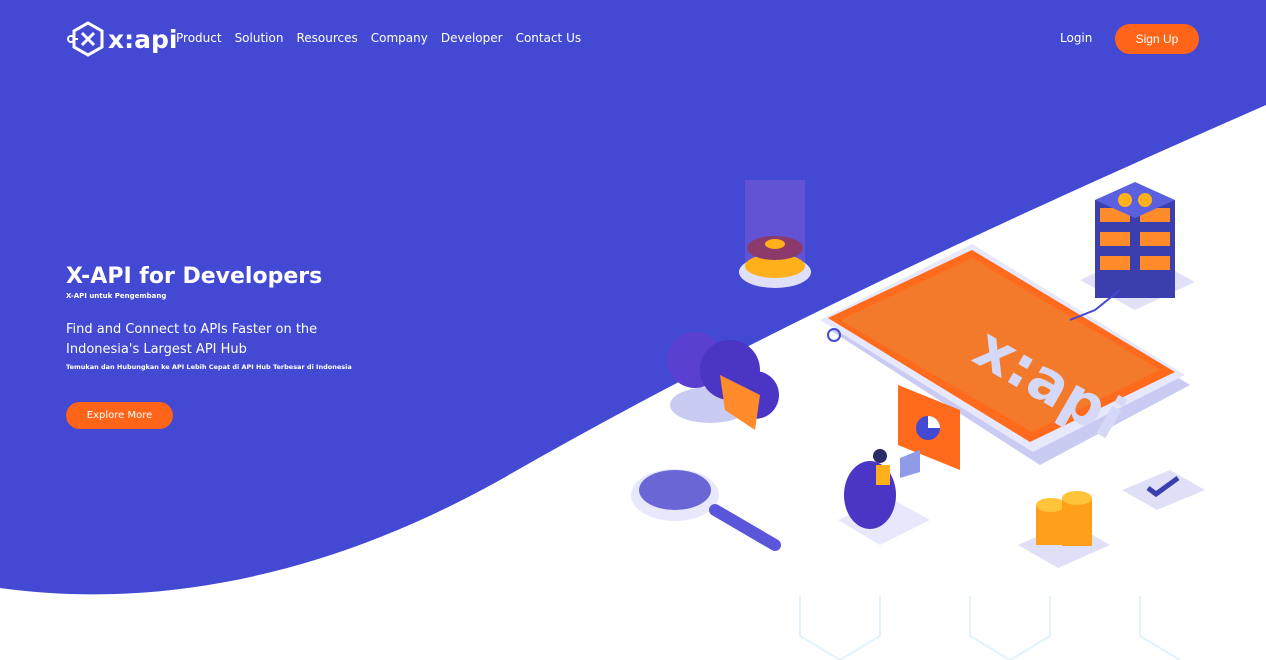 Image resolution: width=1266 pixels, height=660 pixels. I want to click on nav-developer: Developer, so click(472, 38).